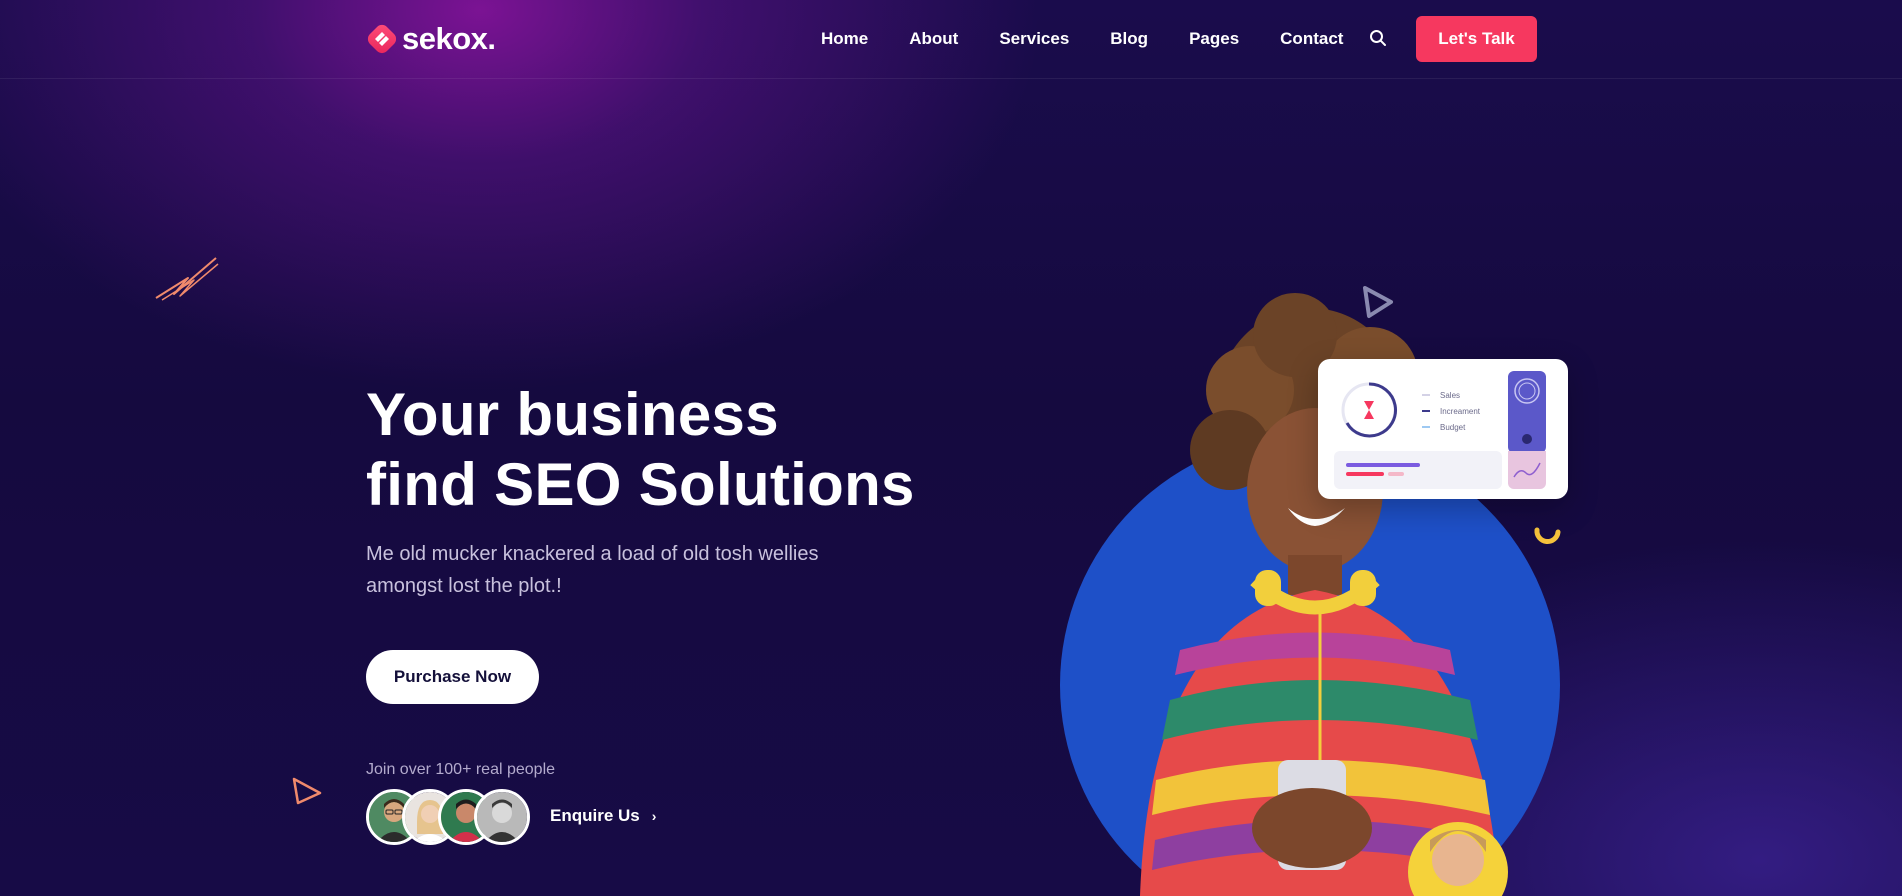 This screenshot has width=1902, height=896. Describe the element at coordinates (1311, 39) in the screenshot. I see `nav-contact: Contact` at that location.